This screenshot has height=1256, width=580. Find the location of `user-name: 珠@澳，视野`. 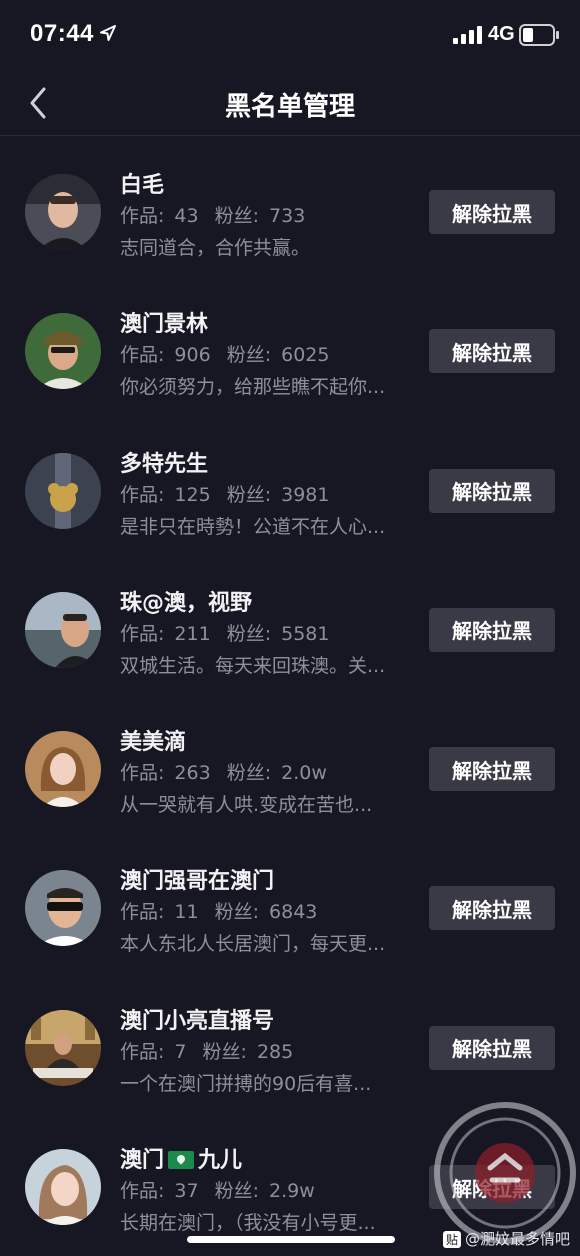

user-name: 珠@澳，视野 is located at coordinates (186, 603).